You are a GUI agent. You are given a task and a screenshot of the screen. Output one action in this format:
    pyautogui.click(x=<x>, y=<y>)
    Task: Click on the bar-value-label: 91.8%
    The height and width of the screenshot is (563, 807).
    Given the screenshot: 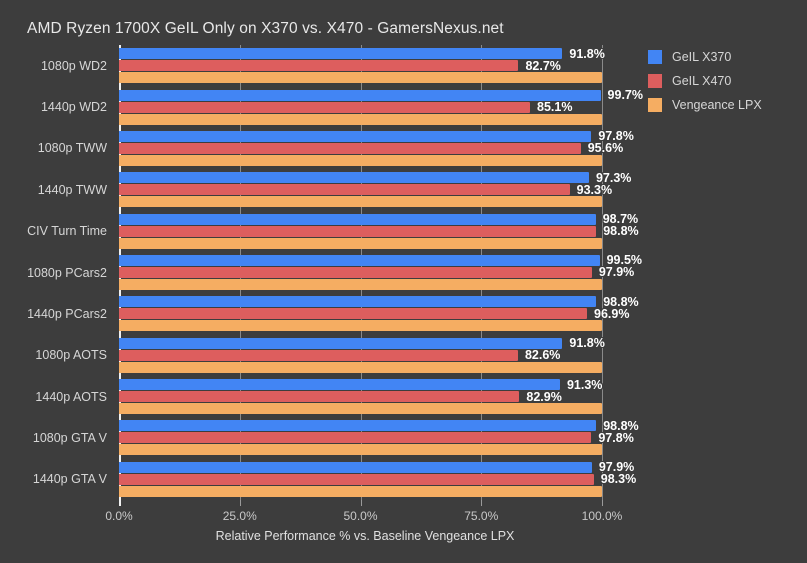 What is the action you would take?
    pyautogui.click(x=587, y=53)
    